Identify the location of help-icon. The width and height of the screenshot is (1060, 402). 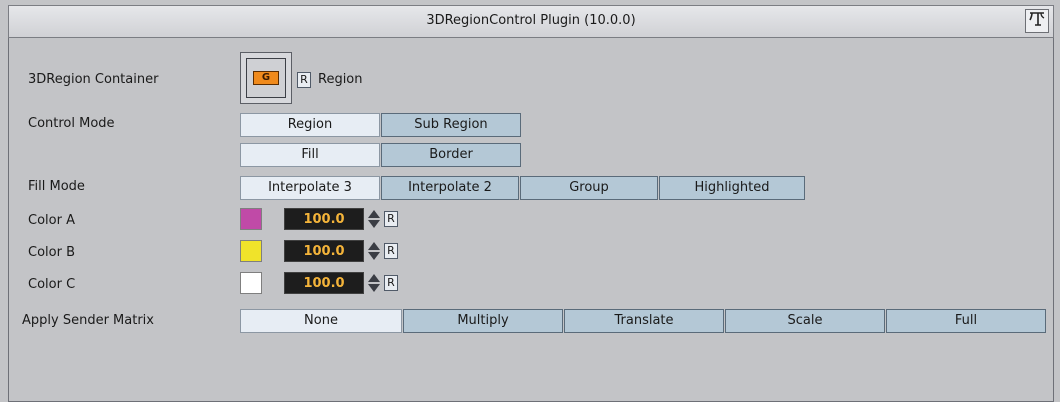
(1037, 21).